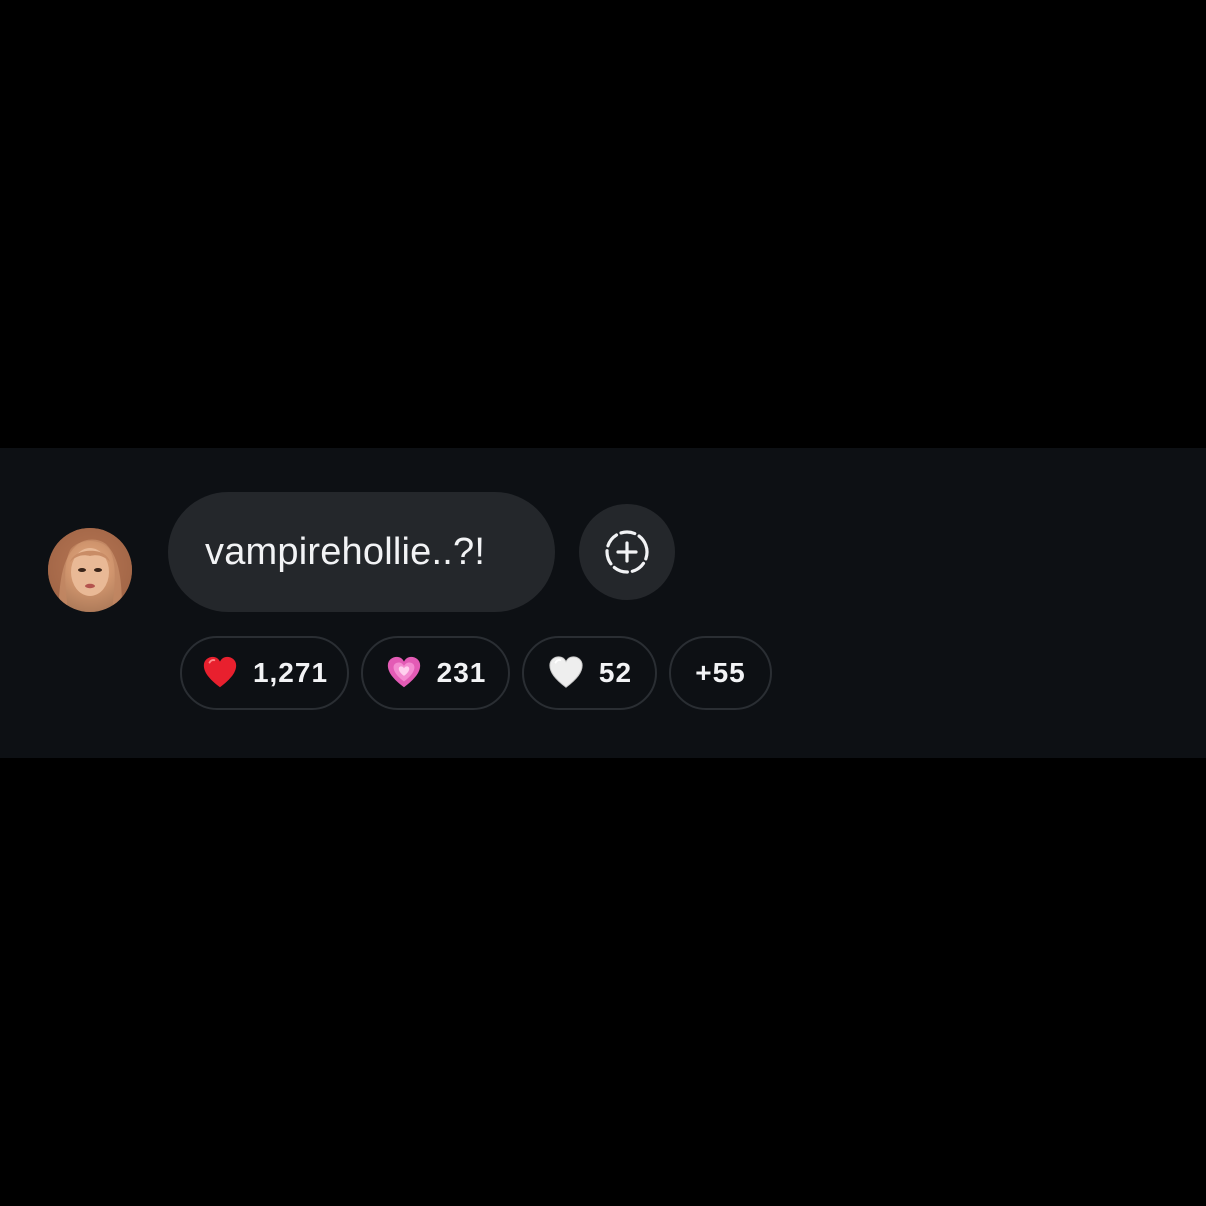 This screenshot has width=1206, height=1206. I want to click on add-reaction-button, so click(627, 552).